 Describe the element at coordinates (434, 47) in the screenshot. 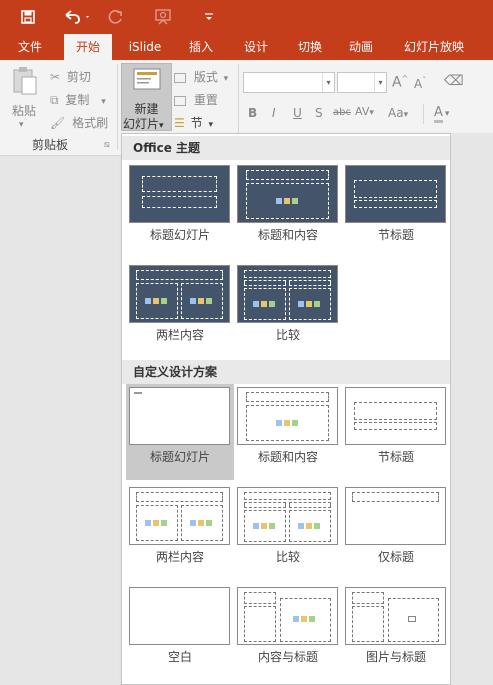

I see `tab-slideshow: 幻灯片放映` at that location.